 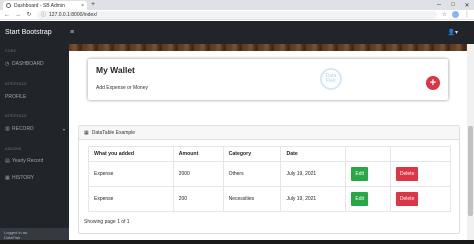 I want to click on back-icon: ←, so click(x=7, y=15).